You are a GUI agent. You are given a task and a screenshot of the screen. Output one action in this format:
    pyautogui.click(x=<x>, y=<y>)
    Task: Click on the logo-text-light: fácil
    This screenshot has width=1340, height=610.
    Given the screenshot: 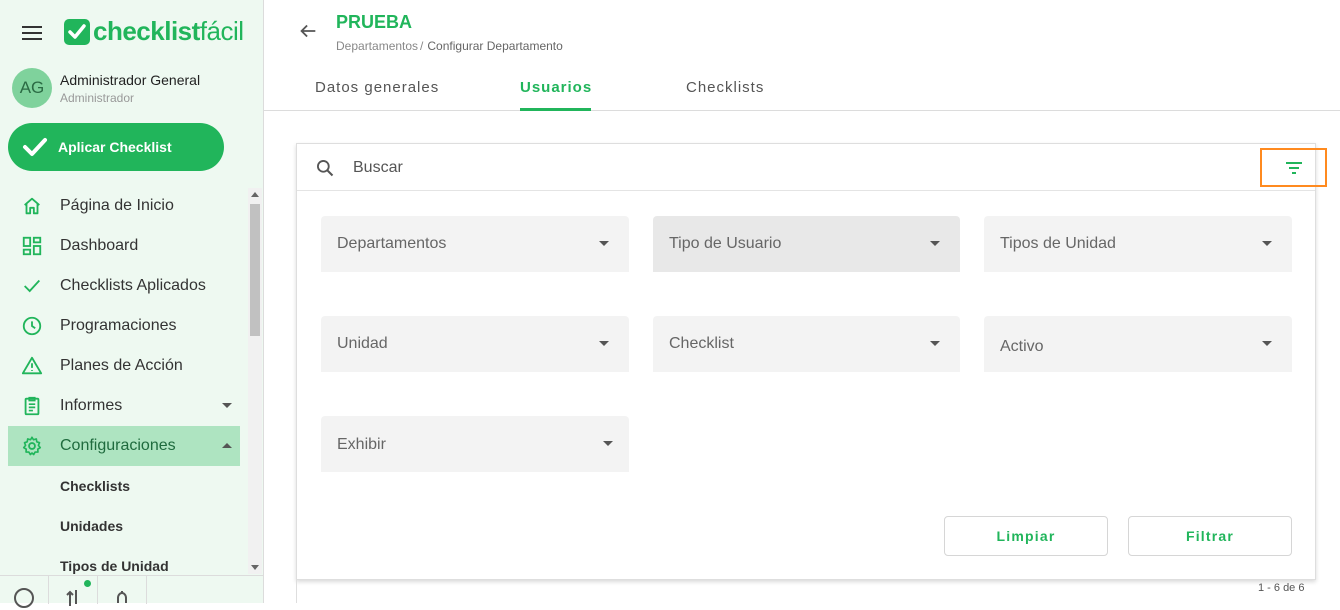 What is the action you would take?
    pyautogui.click(x=221, y=31)
    